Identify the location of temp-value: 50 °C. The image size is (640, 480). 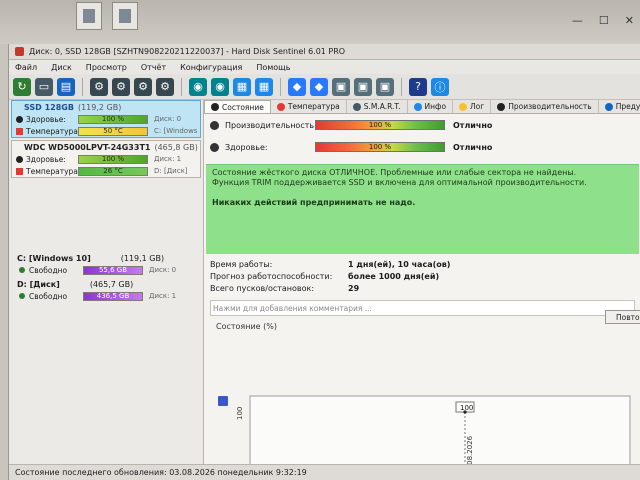
(113, 131).